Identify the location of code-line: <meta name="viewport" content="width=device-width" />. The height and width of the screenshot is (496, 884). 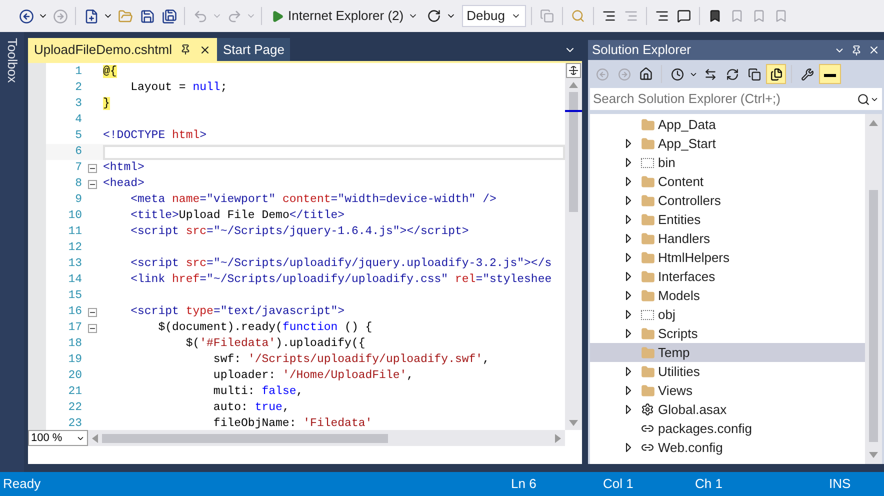
(313, 200).